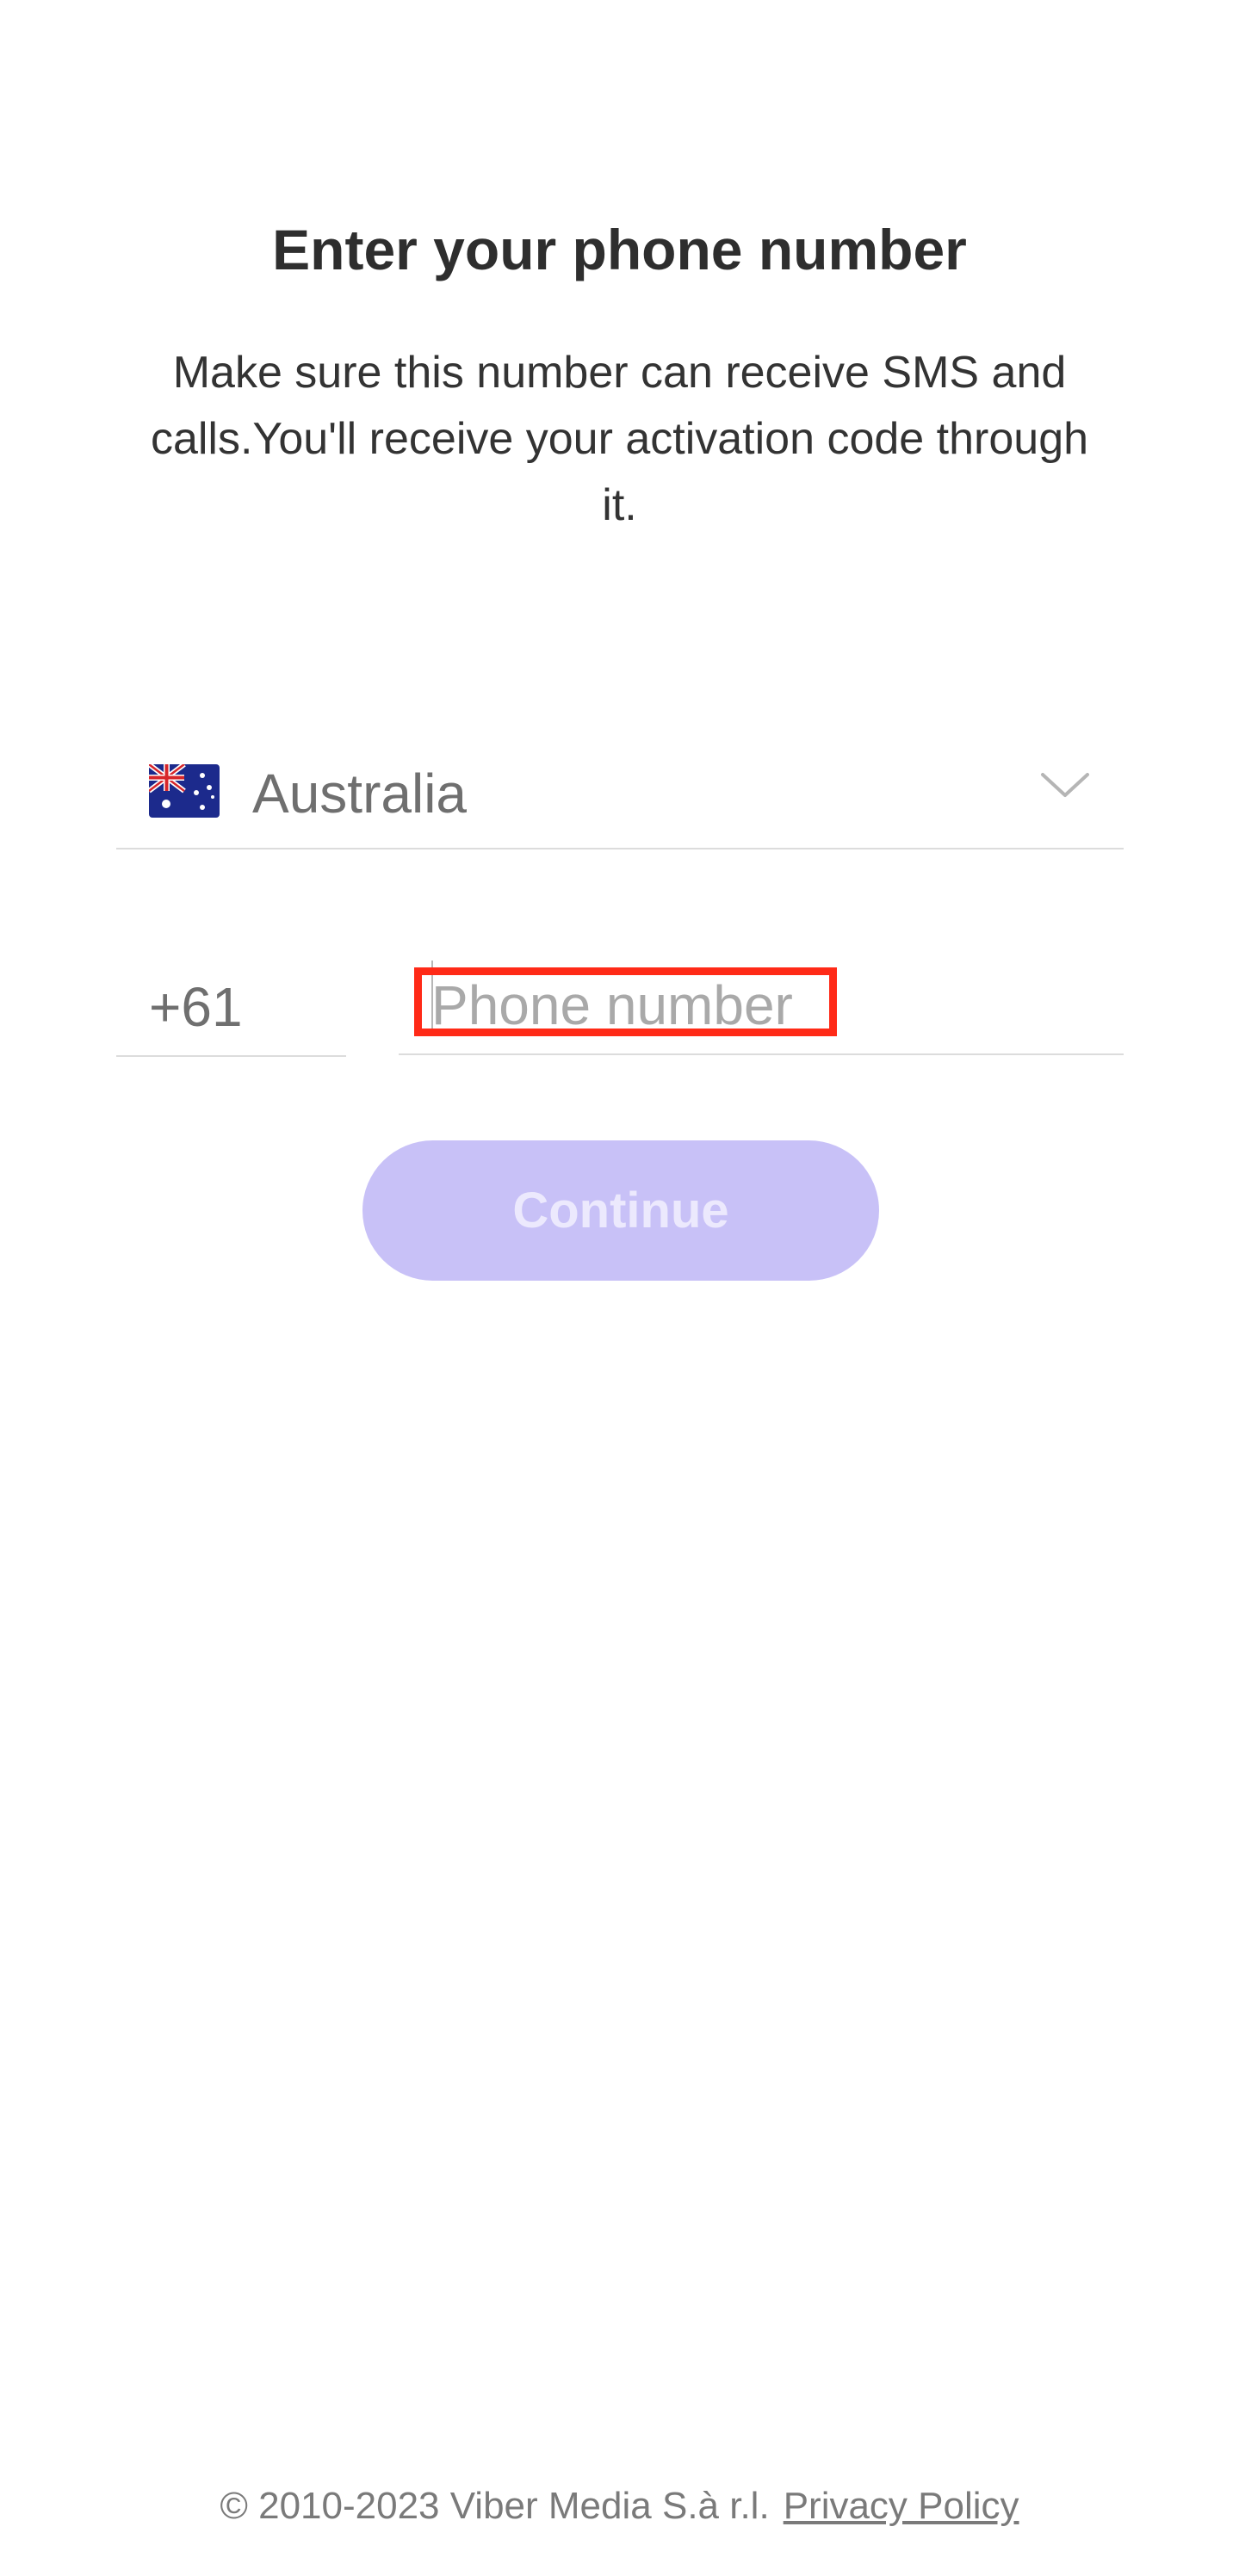 The image size is (1239, 2576). Describe the element at coordinates (901, 2506) in the screenshot. I see `privacy-policy-link: Privacy Policy` at that location.